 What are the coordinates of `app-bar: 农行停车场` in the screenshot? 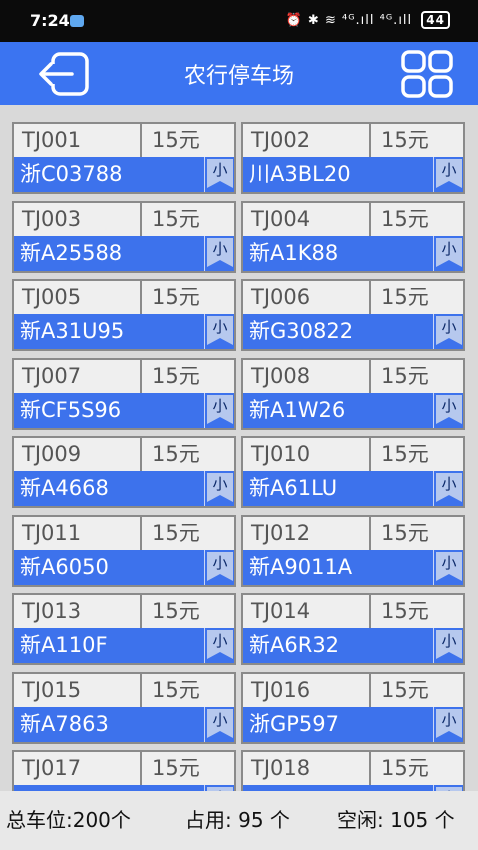 It's located at (239, 73).